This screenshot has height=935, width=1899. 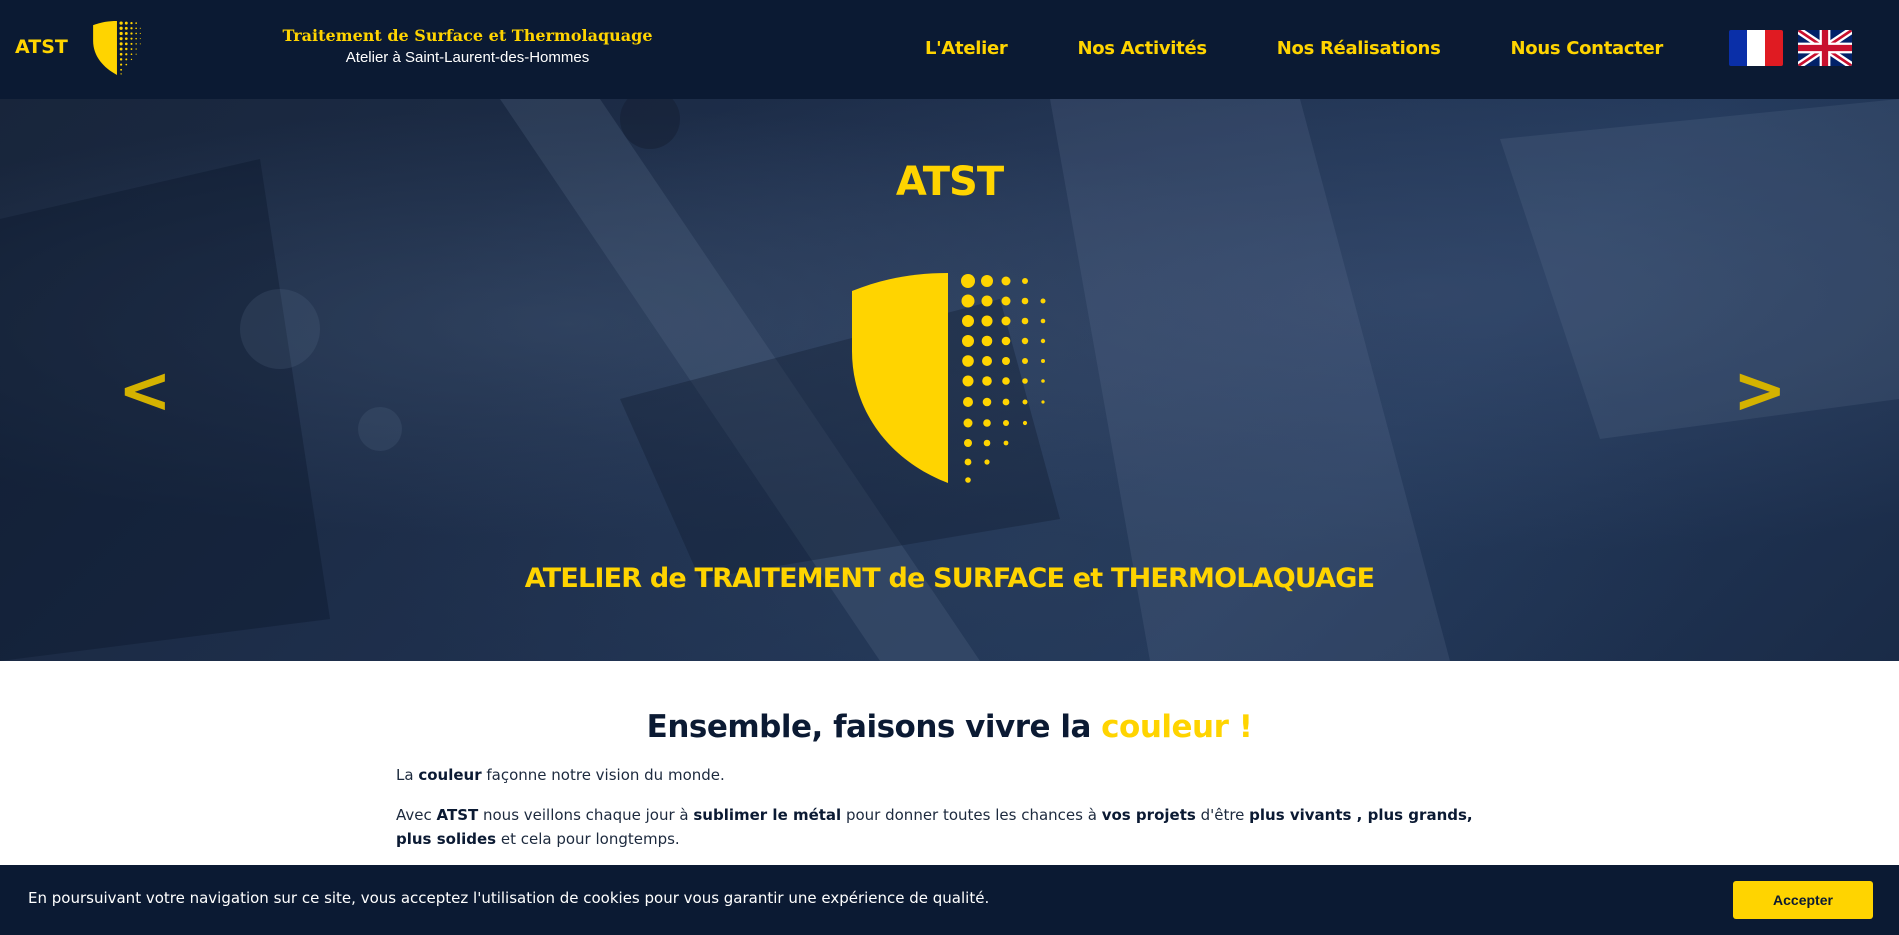 What do you see at coordinates (1142, 48) in the screenshot?
I see `nav-item-activites: Nos Activités` at bounding box center [1142, 48].